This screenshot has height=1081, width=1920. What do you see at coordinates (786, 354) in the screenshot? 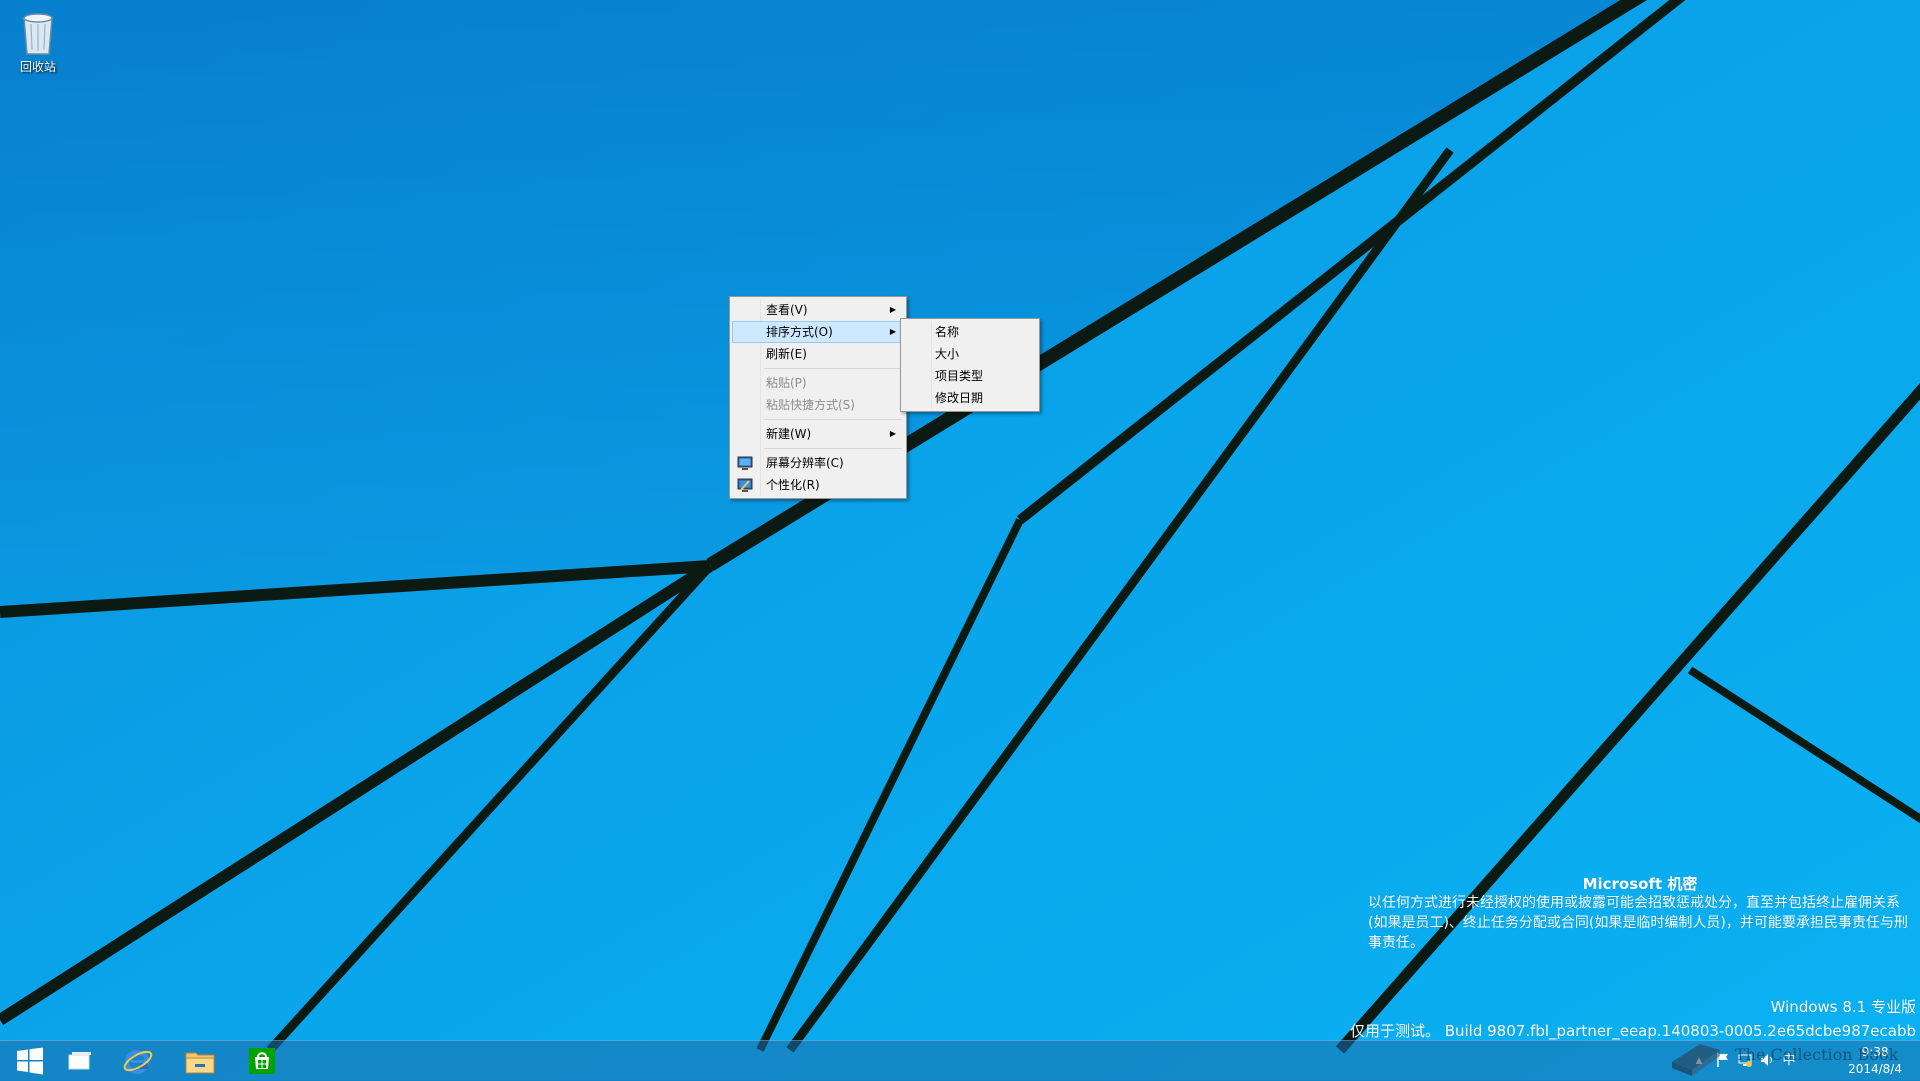
I see `menu-item-label: 刷新(E)` at bounding box center [786, 354].